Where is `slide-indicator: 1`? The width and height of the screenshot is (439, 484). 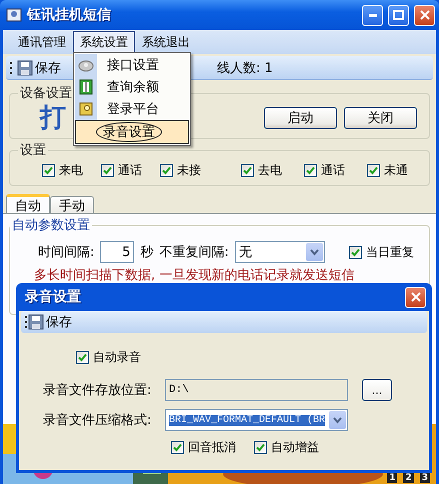
slide-indicator: 1 is located at coordinates (392, 478).